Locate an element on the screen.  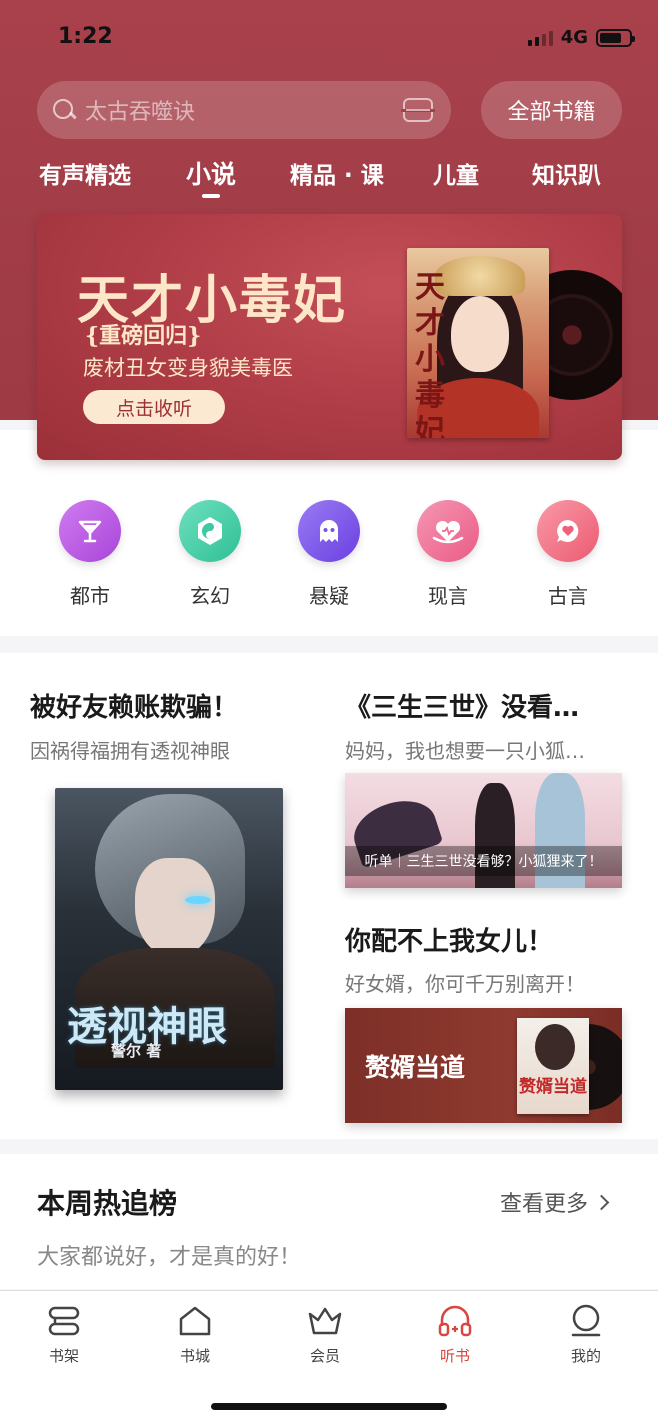
hot-title: 本周热追榜 is located at coordinates (107, 1203).